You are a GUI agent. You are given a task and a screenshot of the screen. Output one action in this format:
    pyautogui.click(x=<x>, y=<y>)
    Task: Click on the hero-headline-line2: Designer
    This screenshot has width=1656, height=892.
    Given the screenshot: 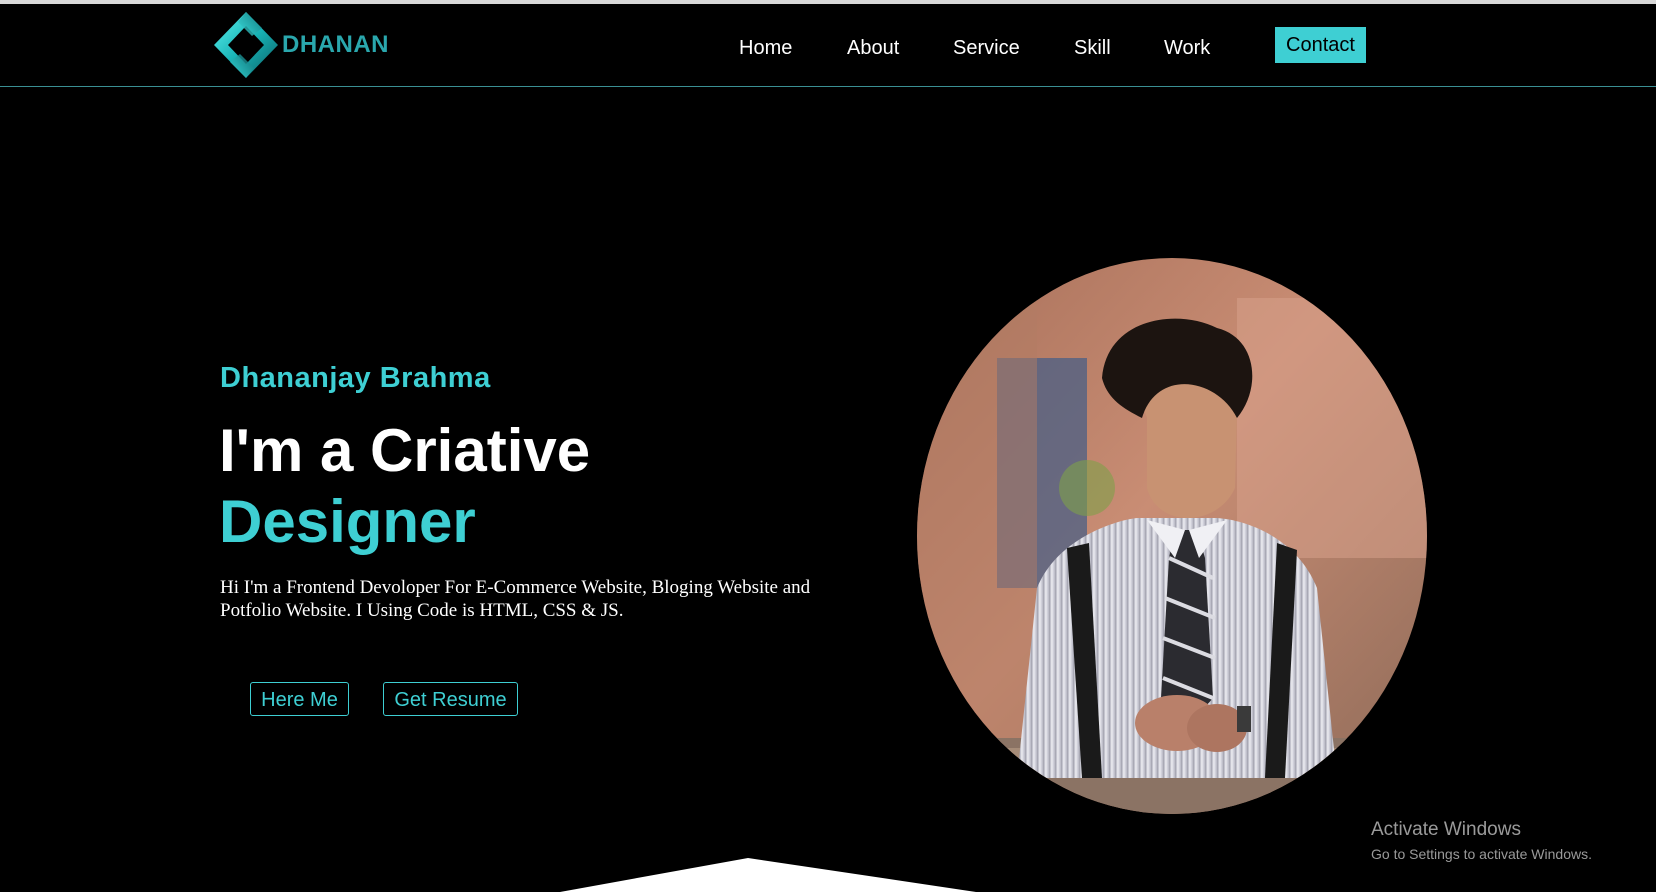 What is the action you would take?
    pyautogui.click(x=347, y=521)
    